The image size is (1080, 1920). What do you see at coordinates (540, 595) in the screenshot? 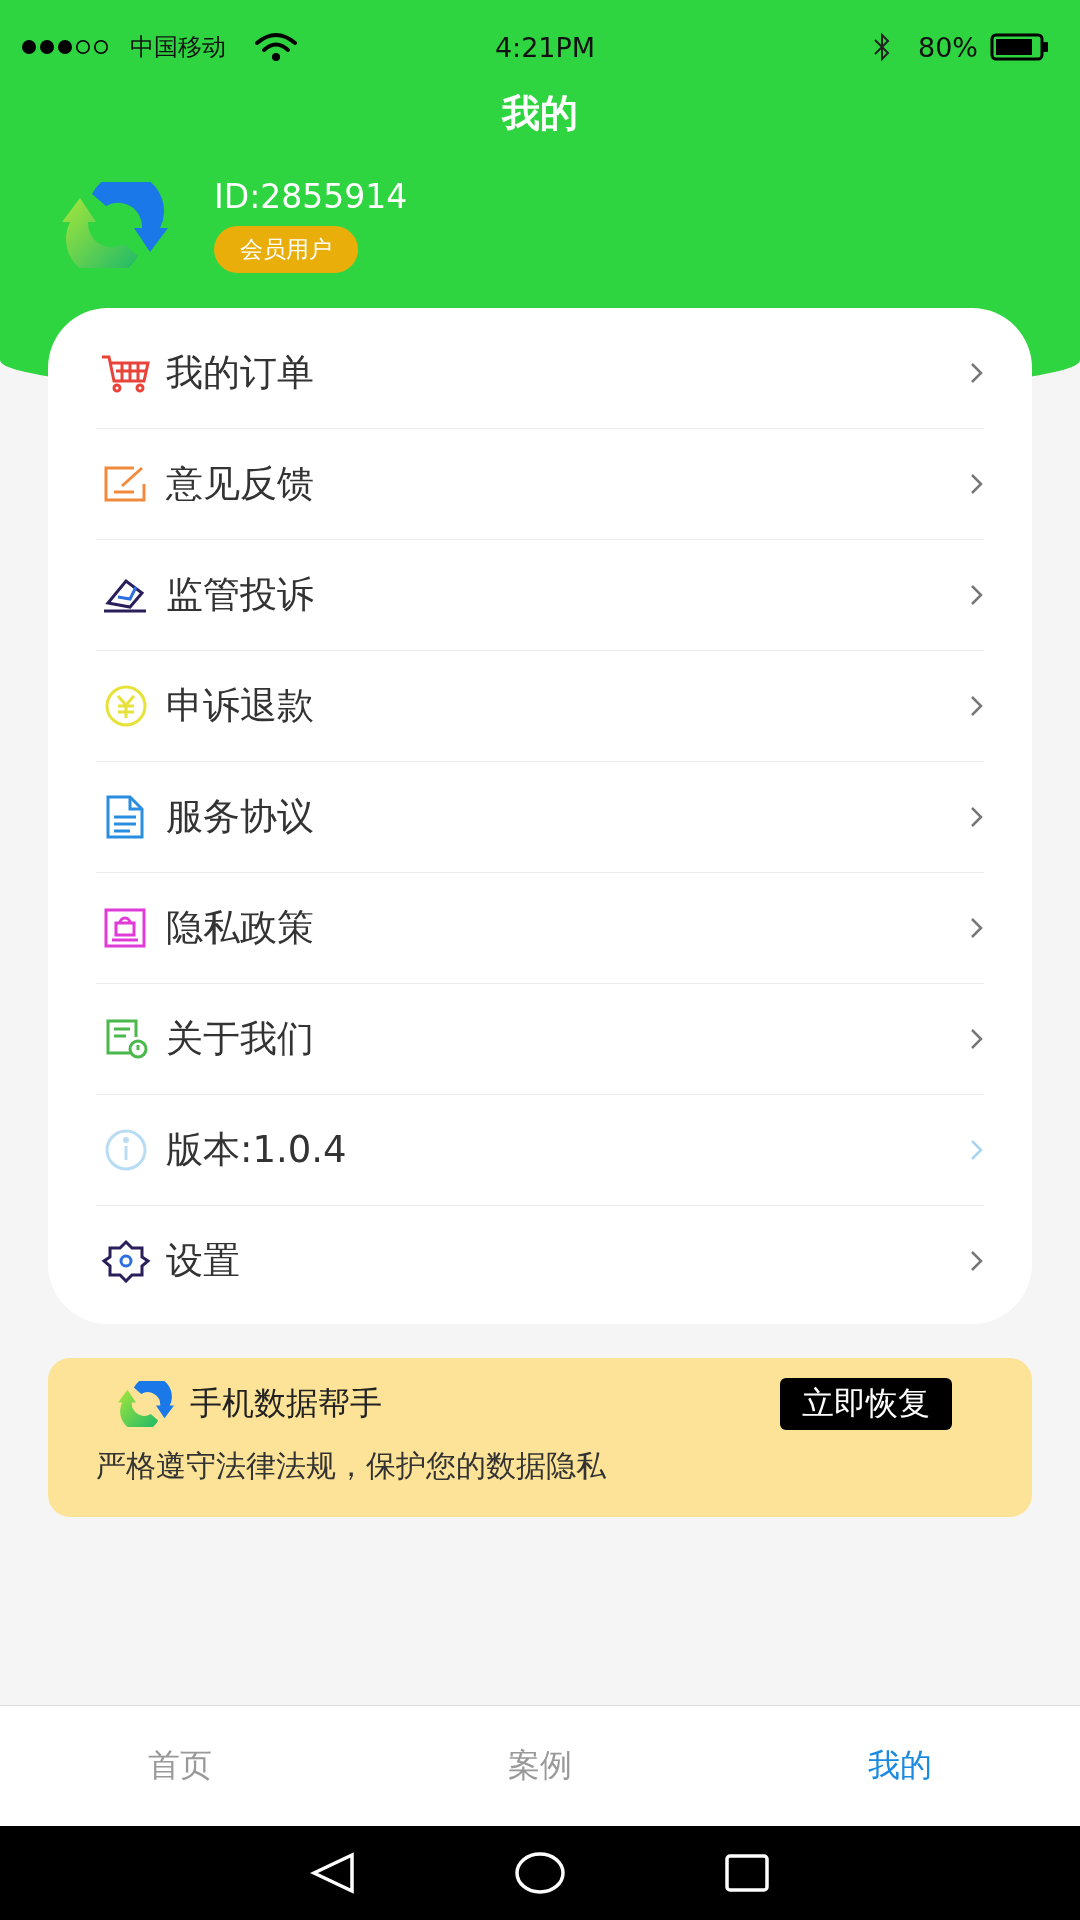
I see `menu-item: 监管投诉` at bounding box center [540, 595].